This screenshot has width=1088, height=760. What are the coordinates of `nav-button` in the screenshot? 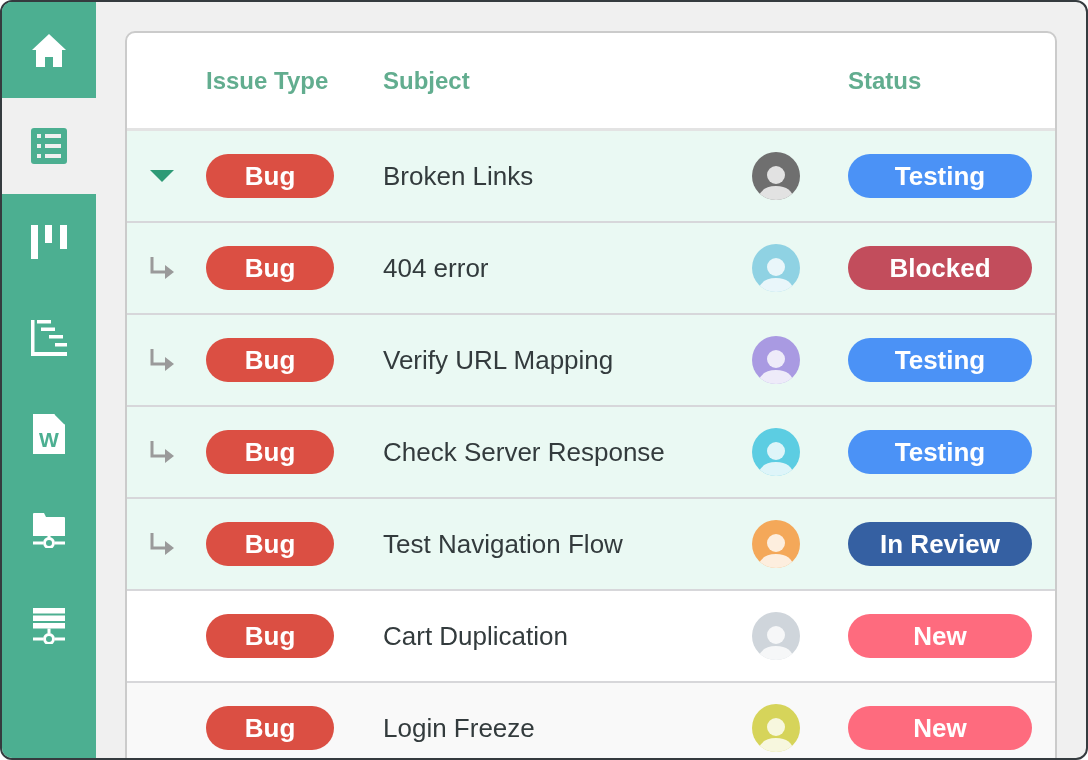 It's located at (49, 146).